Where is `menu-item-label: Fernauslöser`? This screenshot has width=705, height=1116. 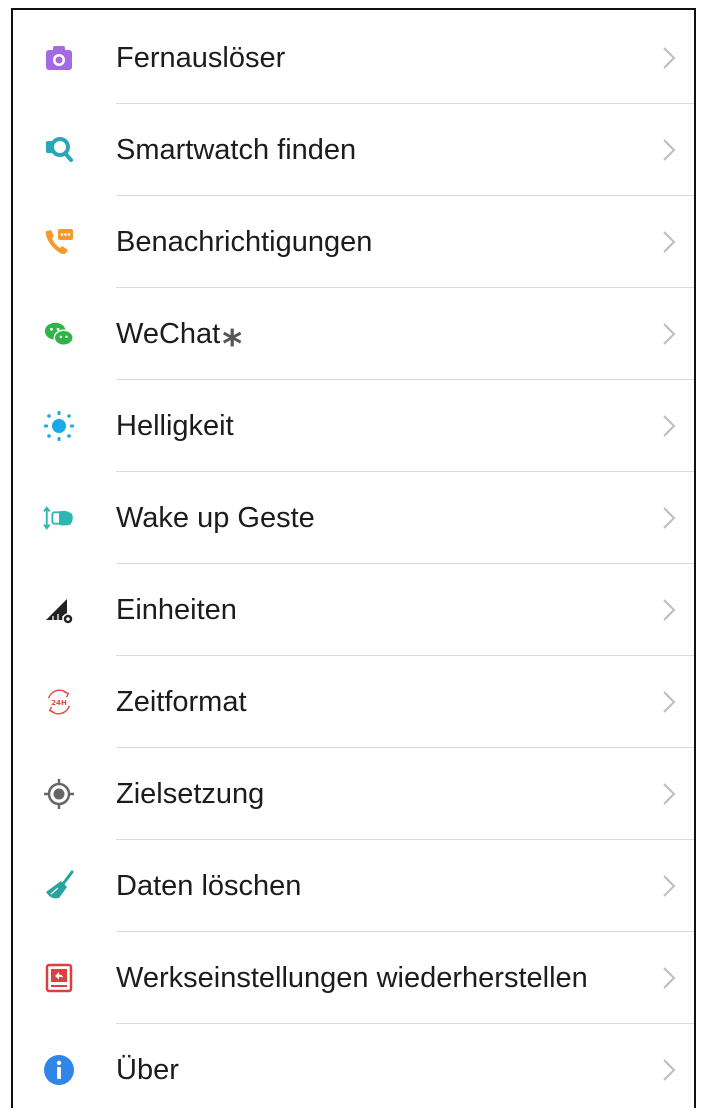 menu-item-label: Fernauslöser is located at coordinates (201, 58).